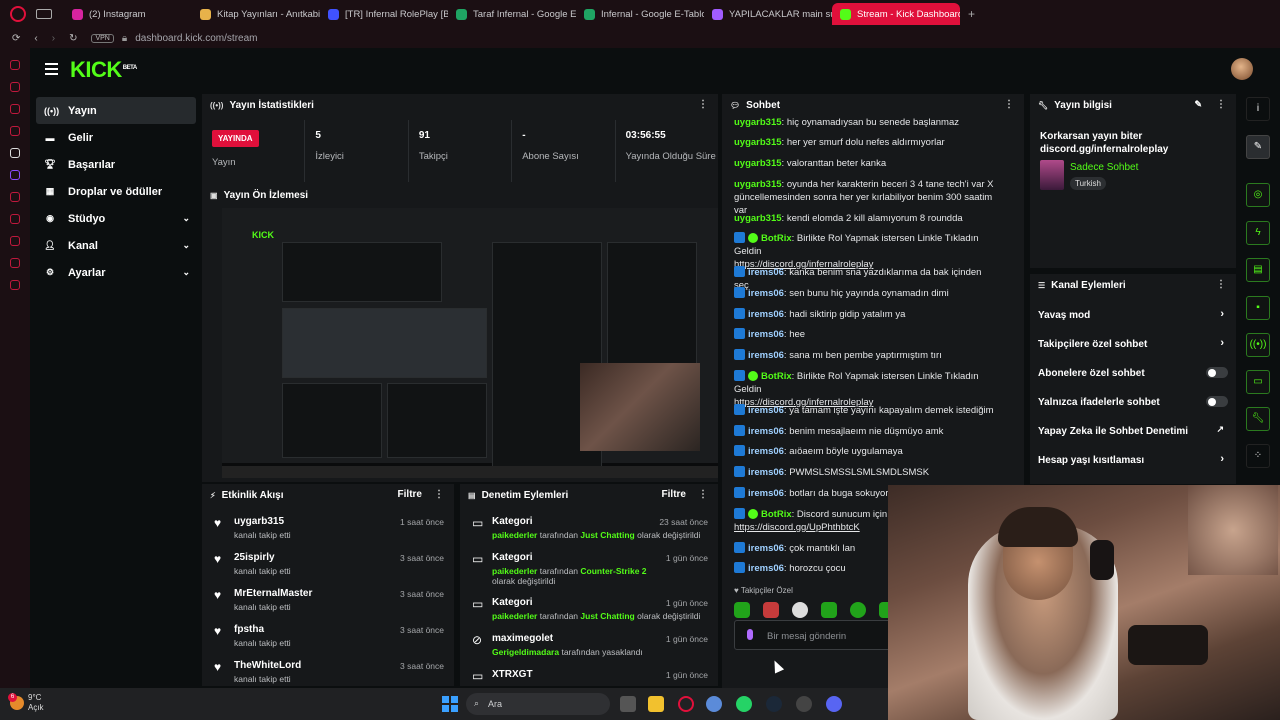  What do you see at coordinates (1133, 401) in the screenshot?
I see `action-emotes-only: Yalnızca ifadelerle sohbet` at bounding box center [1133, 401].